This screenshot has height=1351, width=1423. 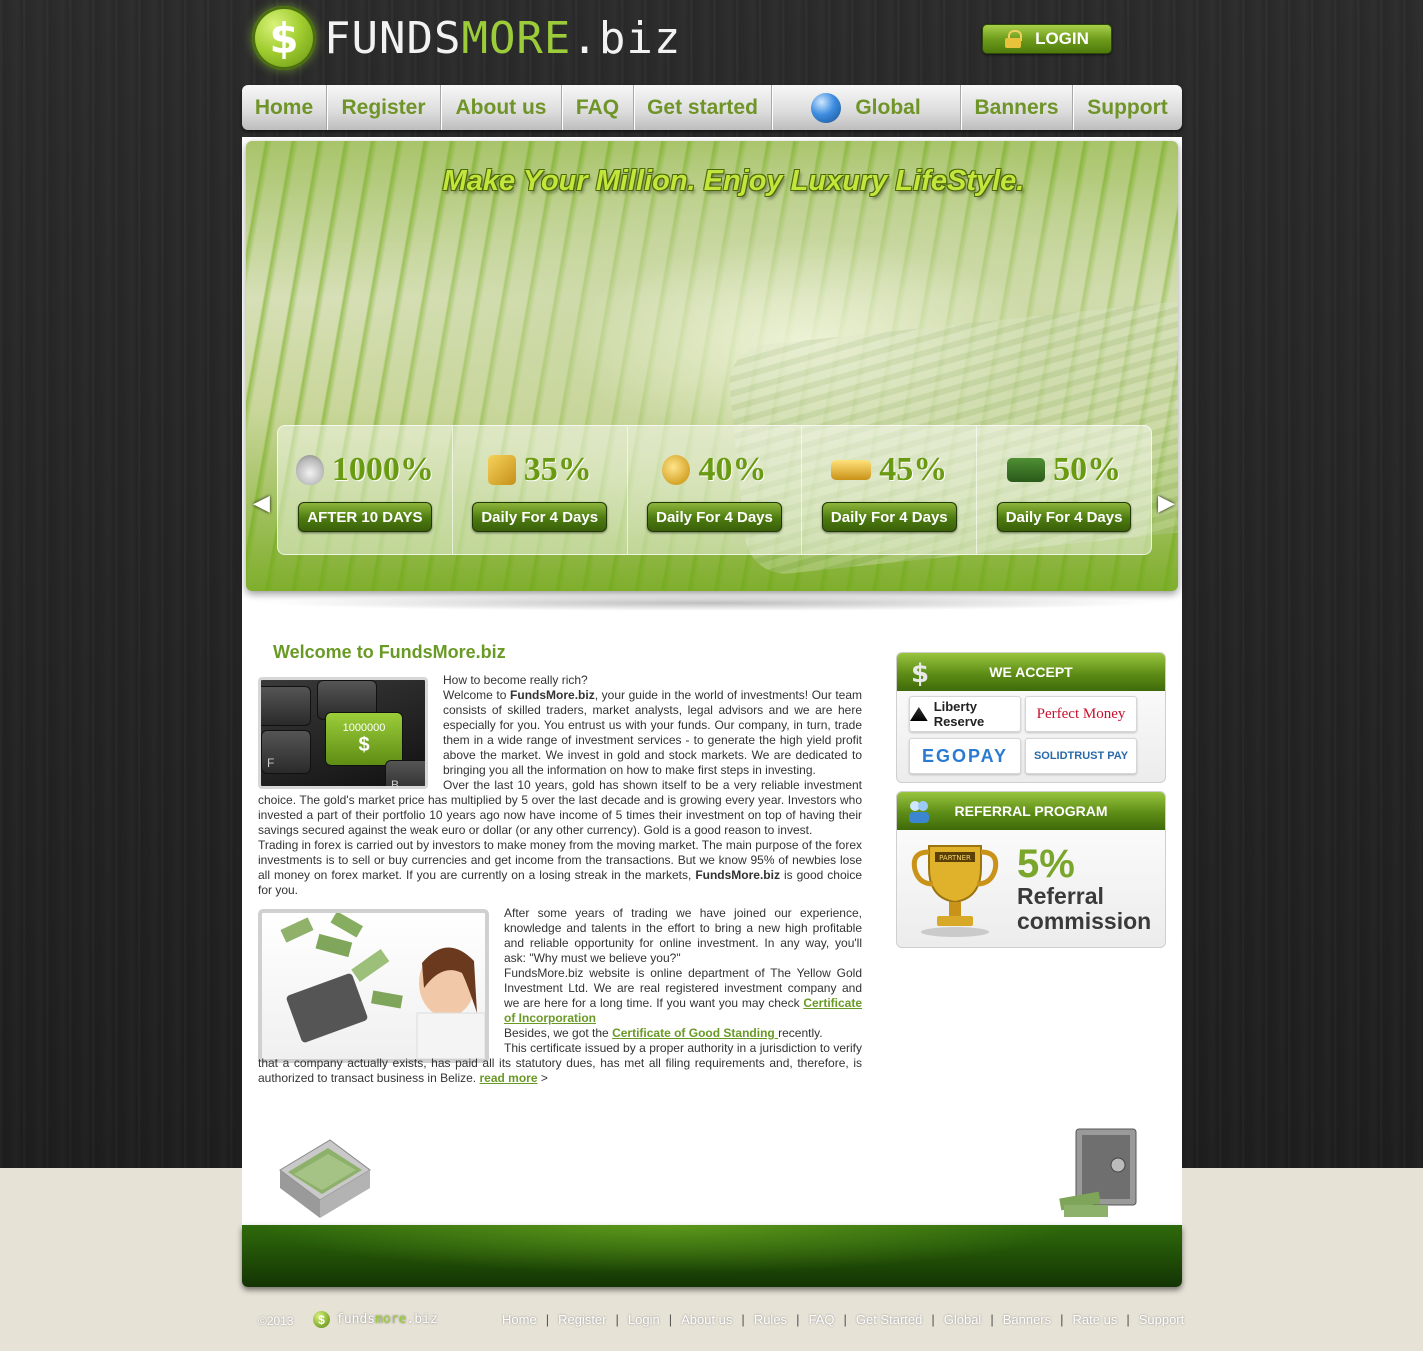 I want to click on referral-percent: 5%, so click(x=1046, y=864).